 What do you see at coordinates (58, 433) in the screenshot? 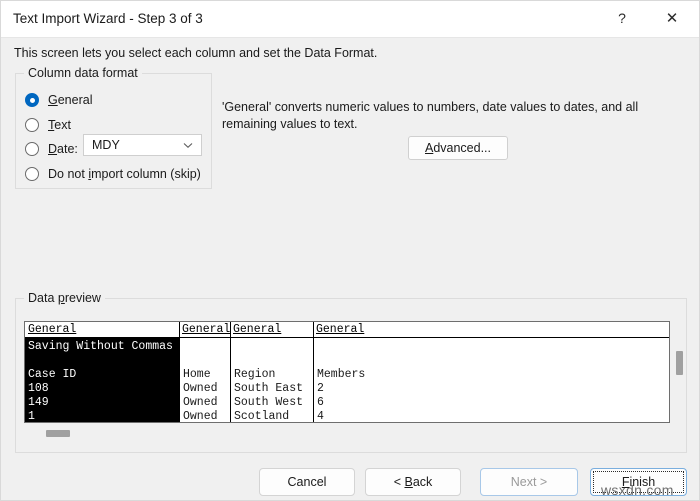
I see `preview-horizontal-scroll-thumb` at bounding box center [58, 433].